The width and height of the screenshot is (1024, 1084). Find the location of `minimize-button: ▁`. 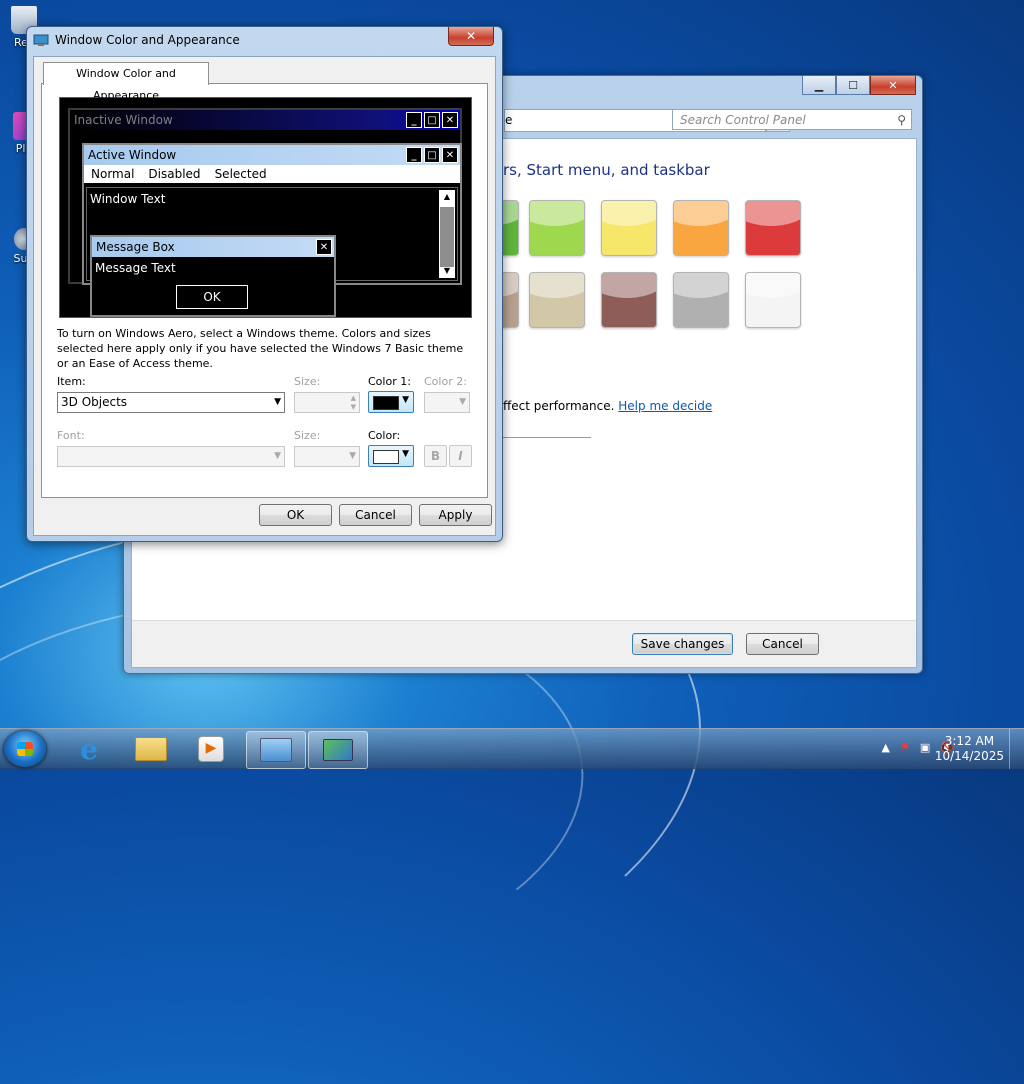

minimize-button: ▁ is located at coordinates (819, 85).